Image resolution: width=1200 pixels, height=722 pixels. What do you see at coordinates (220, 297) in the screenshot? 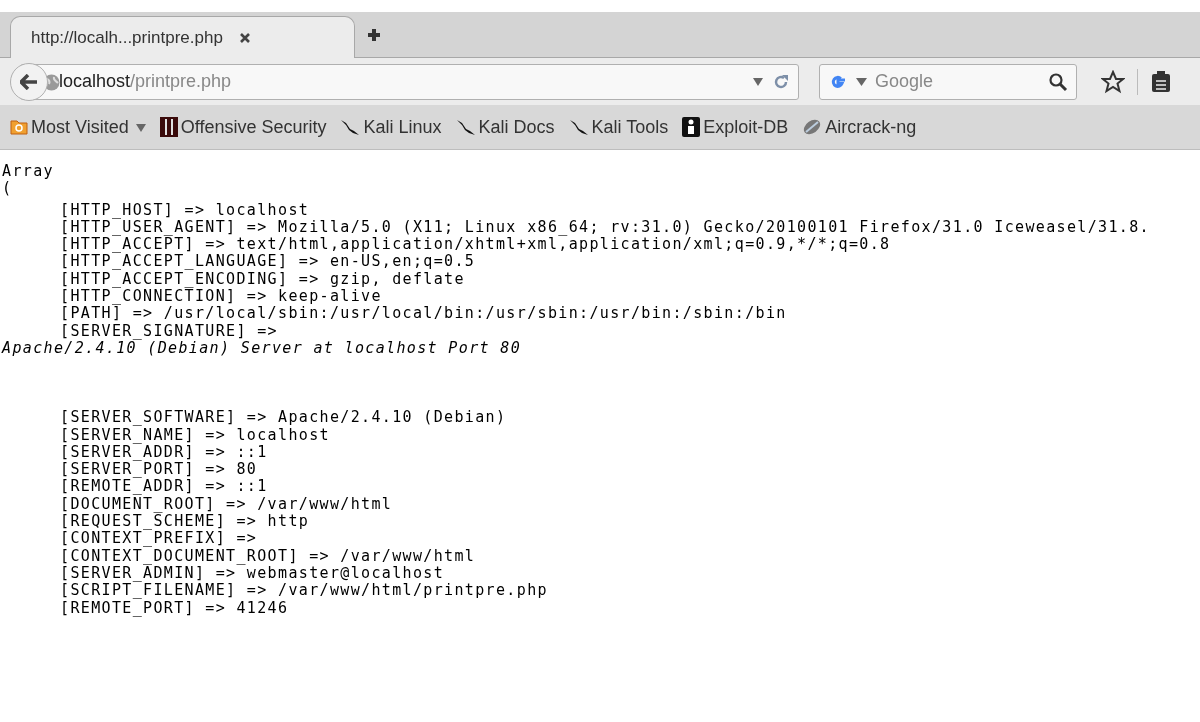
I see `output-line: [HTTP_CONNECTION] => keep-alive` at bounding box center [220, 297].